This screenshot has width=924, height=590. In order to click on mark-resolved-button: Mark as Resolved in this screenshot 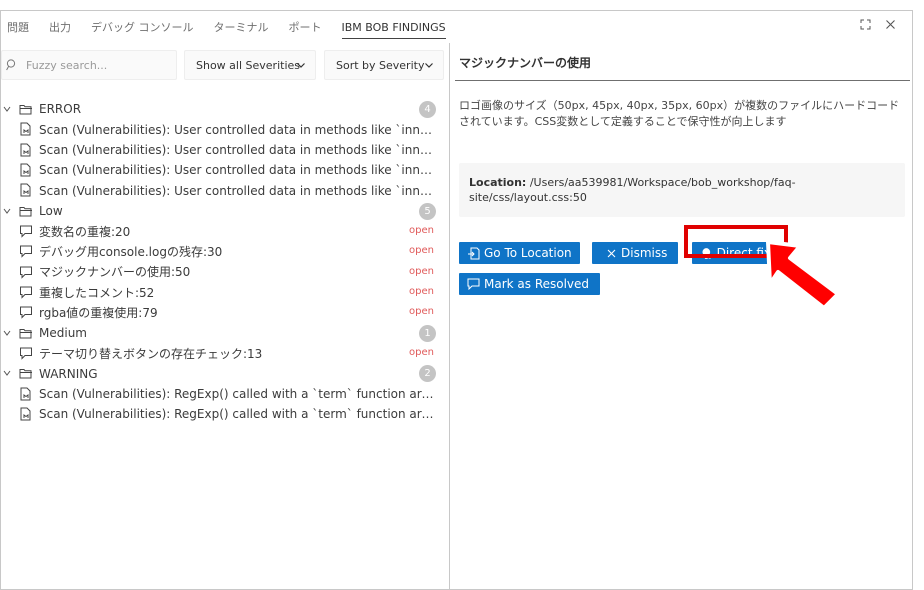, I will do `click(529, 284)`.